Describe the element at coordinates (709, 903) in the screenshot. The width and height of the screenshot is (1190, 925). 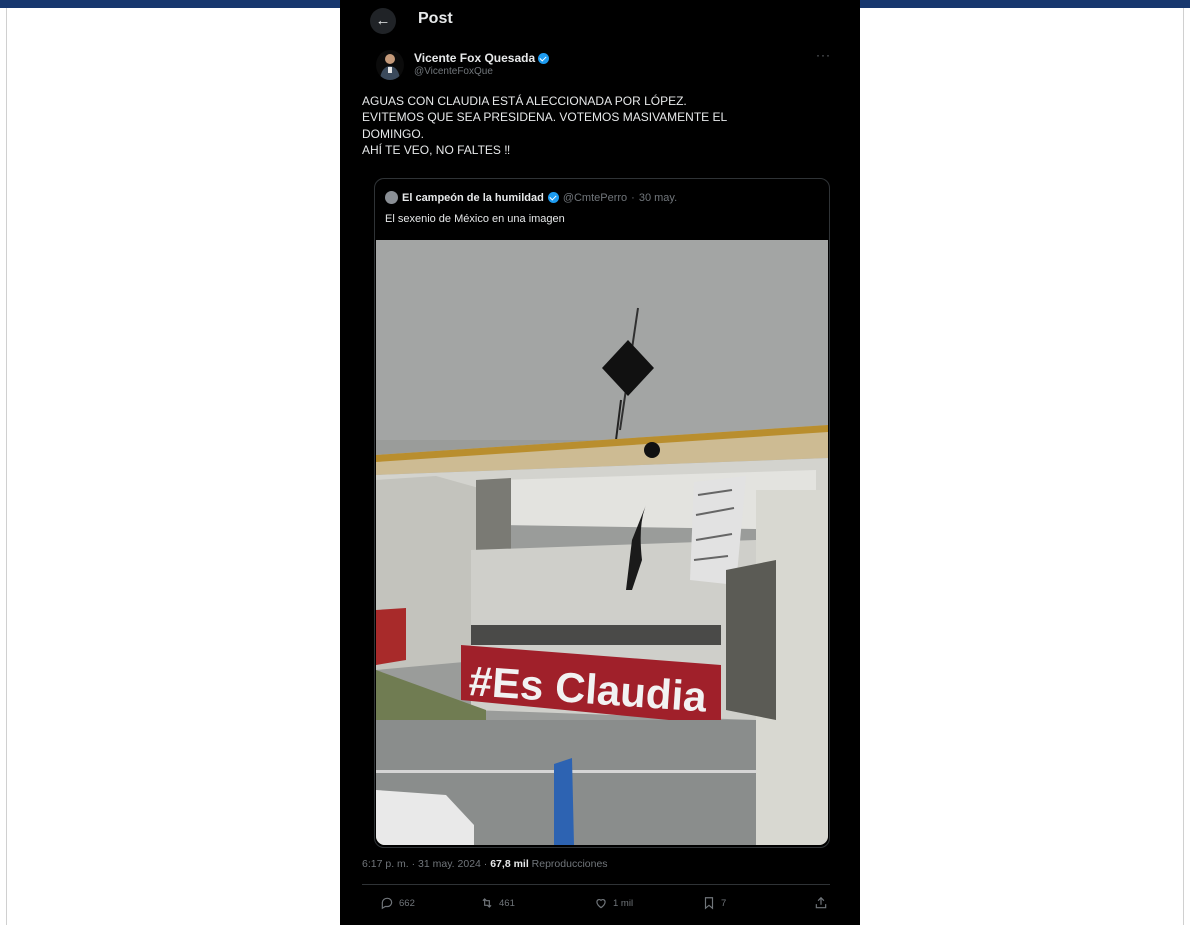
I see `bookmark-icon` at that location.